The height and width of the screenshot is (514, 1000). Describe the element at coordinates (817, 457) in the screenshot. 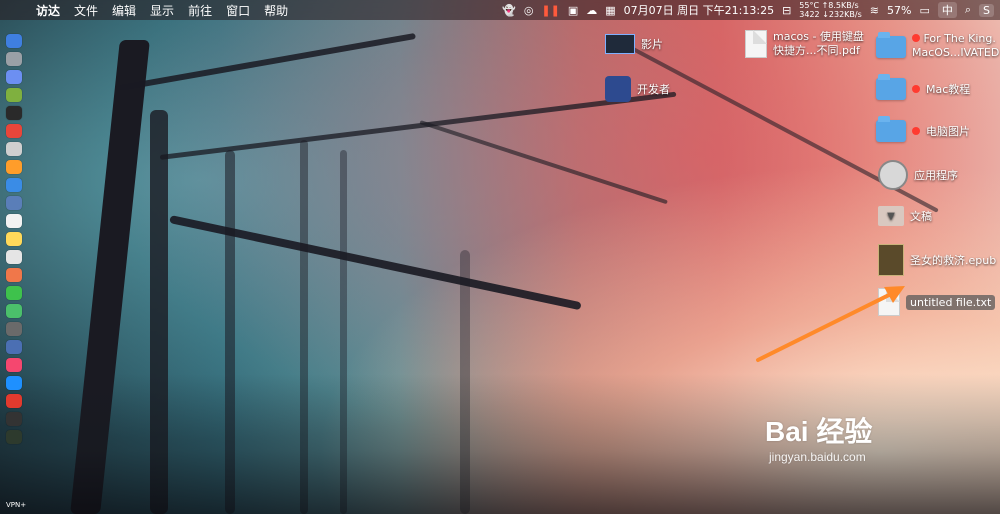

I see `watermark-sub: jingyan.baidu.com` at that location.